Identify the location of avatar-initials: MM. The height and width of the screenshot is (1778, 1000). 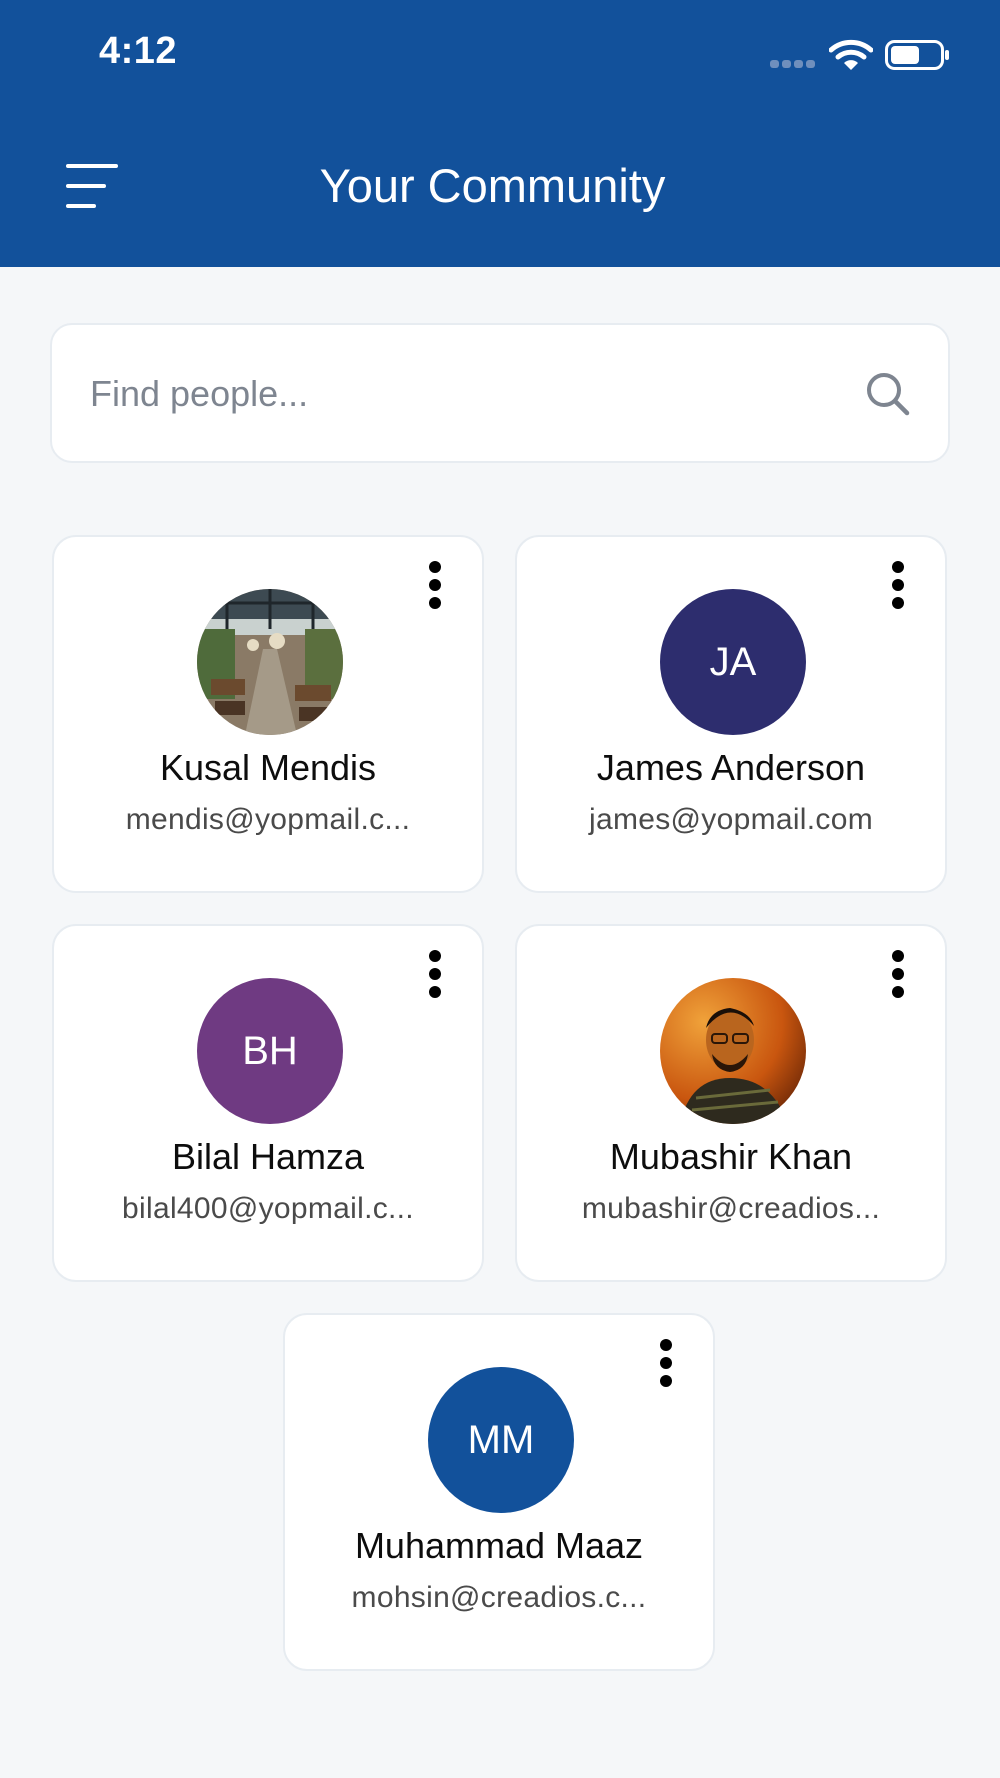
(501, 1439).